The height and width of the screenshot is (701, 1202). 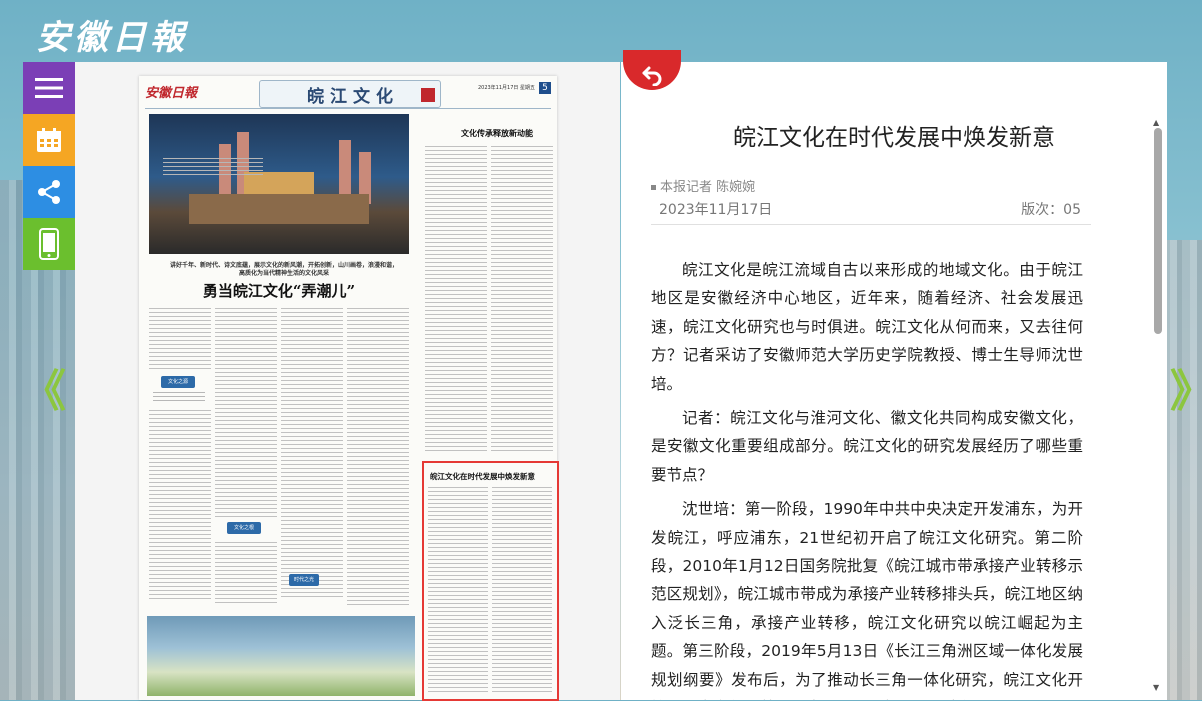 I want to click on scroll-up-arrow-icon: ▲, so click(x=1156, y=122).